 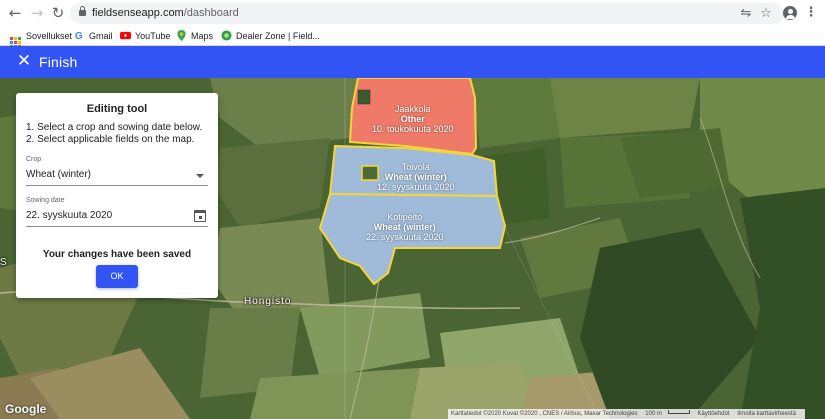 What do you see at coordinates (427, 13) in the screenshot?
I see `address-bar: fieldsenseapp.com/dashboard ⇋ ☆` at bounding box center [427, 13].